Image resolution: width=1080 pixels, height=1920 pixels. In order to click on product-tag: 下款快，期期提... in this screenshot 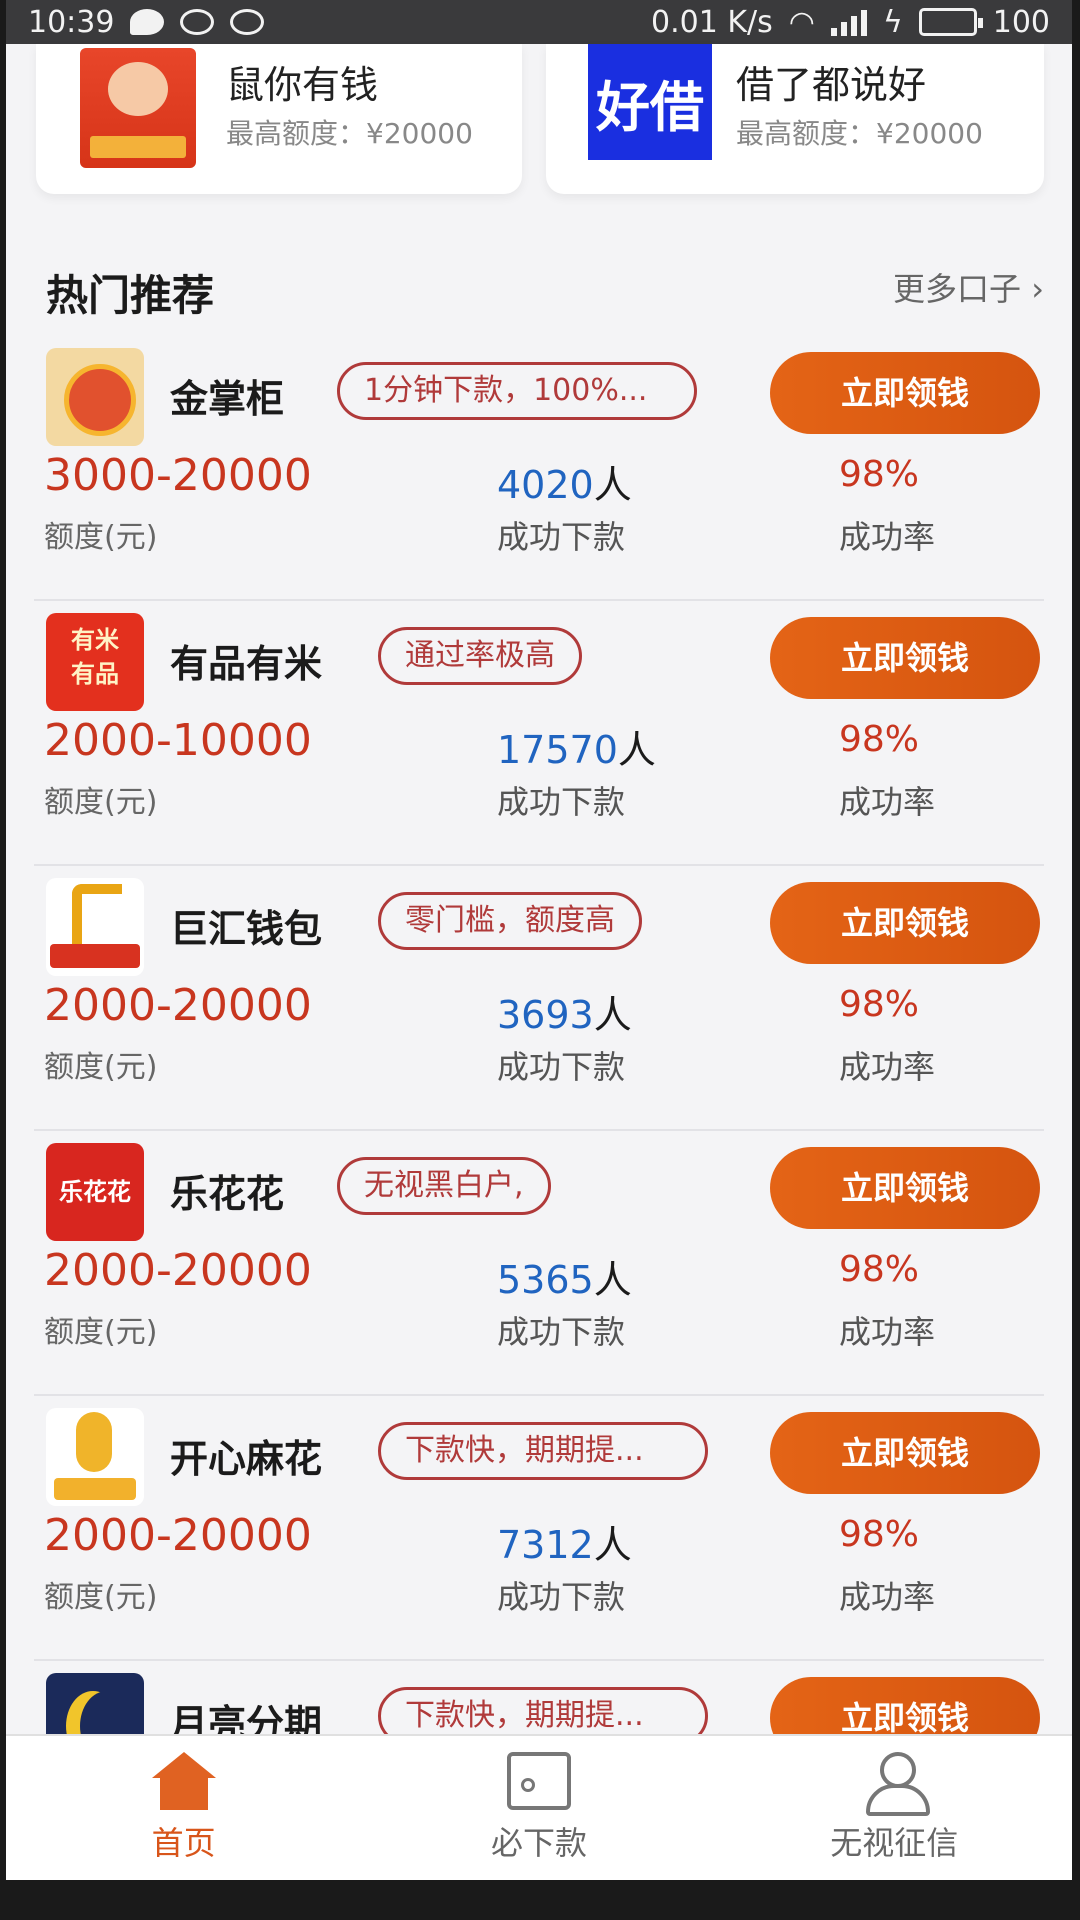, I will do `click(543, 1451)`.